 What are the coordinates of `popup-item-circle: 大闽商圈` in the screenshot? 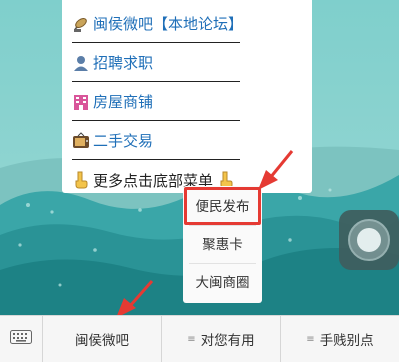 It's located at (222, 283).